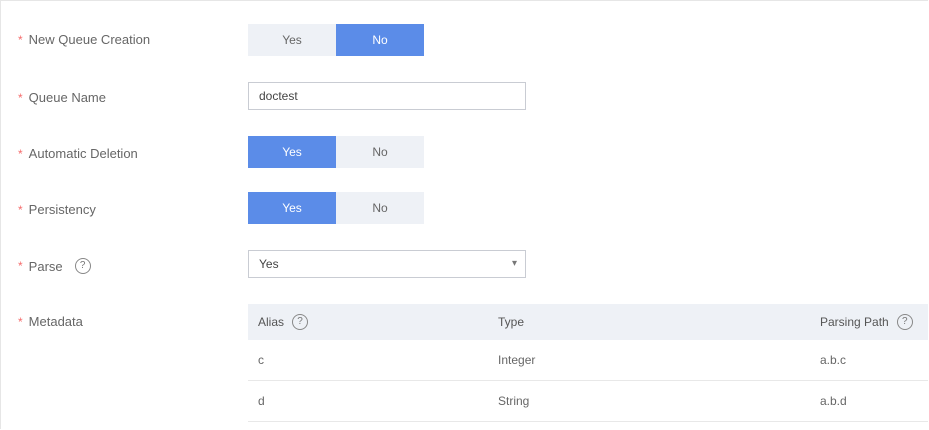 The height and width of the screenshot is (430, 929). I want to click on new-queue-no-option: No, so click(380, 40).